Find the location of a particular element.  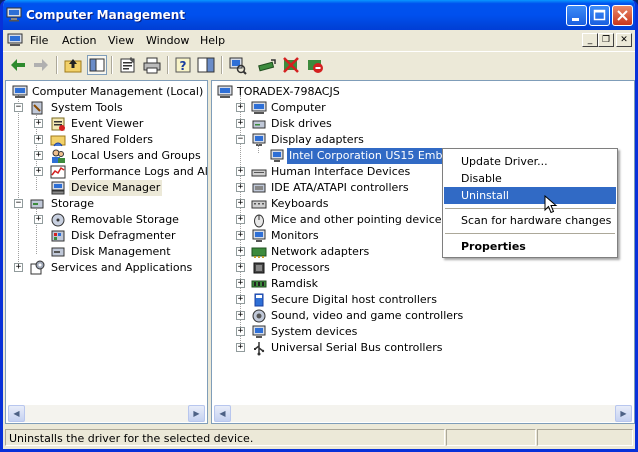

tree-label: Event Viewer is located at coordinates (107, 123).